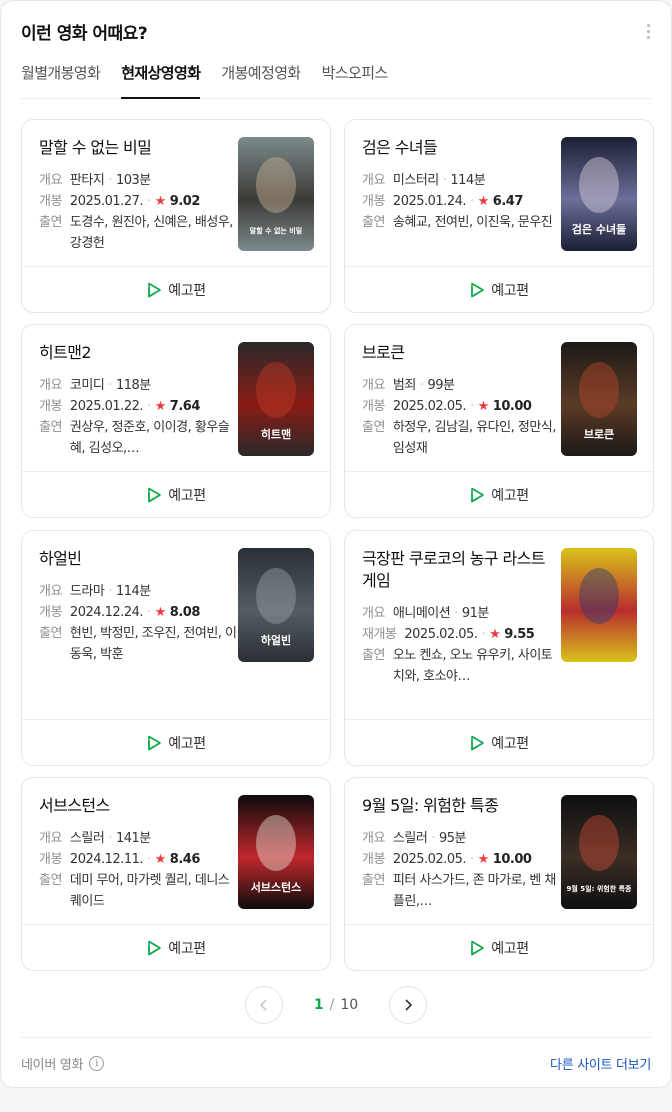  Describe the element at coordinates (135, 353) in the screenshot. I see `movie-title: 히트맨2` at that location.